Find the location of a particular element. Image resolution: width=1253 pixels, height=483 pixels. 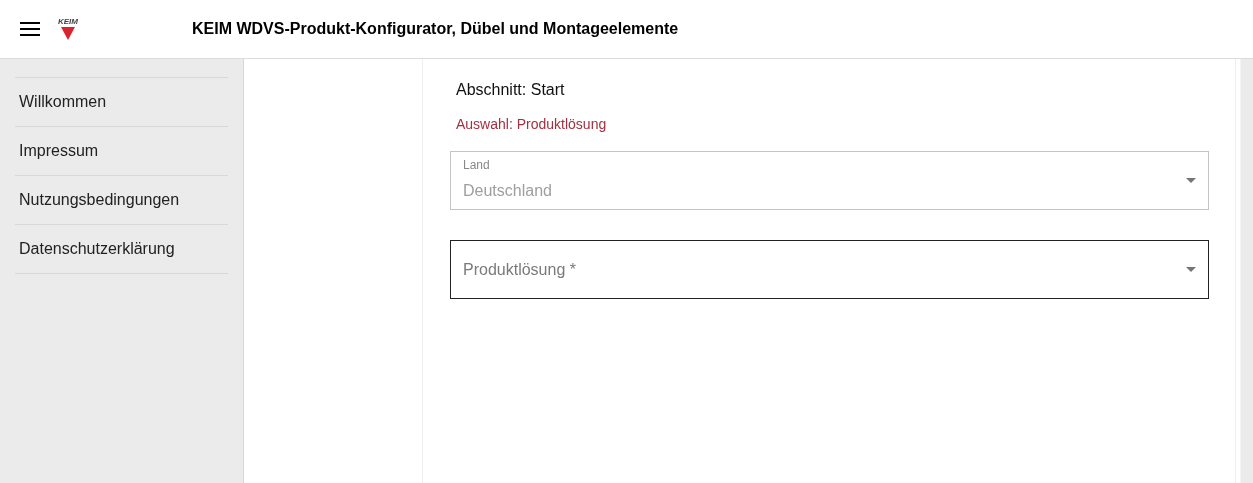

scrollbar is located at coordinates (1246, 271).